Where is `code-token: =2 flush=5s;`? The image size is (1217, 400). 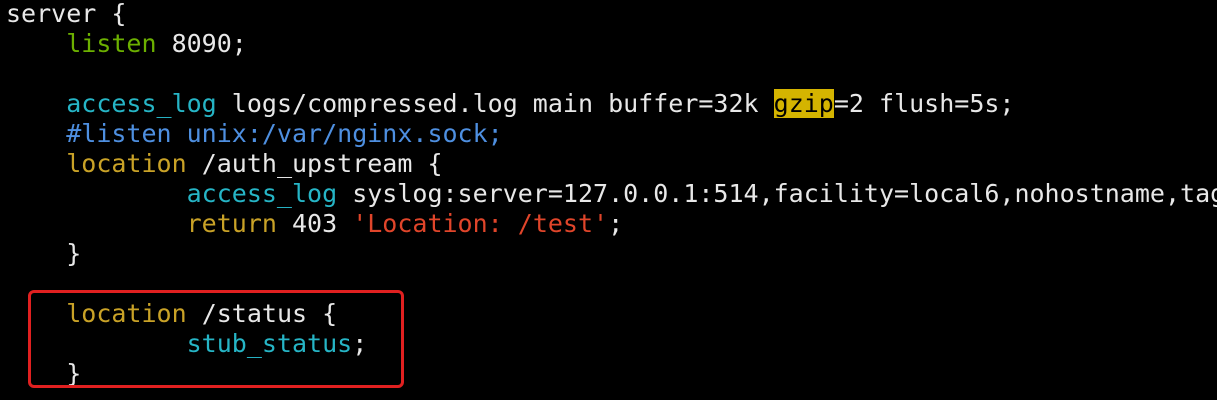
code-token: =2 flush=5s; is located at coordinates (924, 103).